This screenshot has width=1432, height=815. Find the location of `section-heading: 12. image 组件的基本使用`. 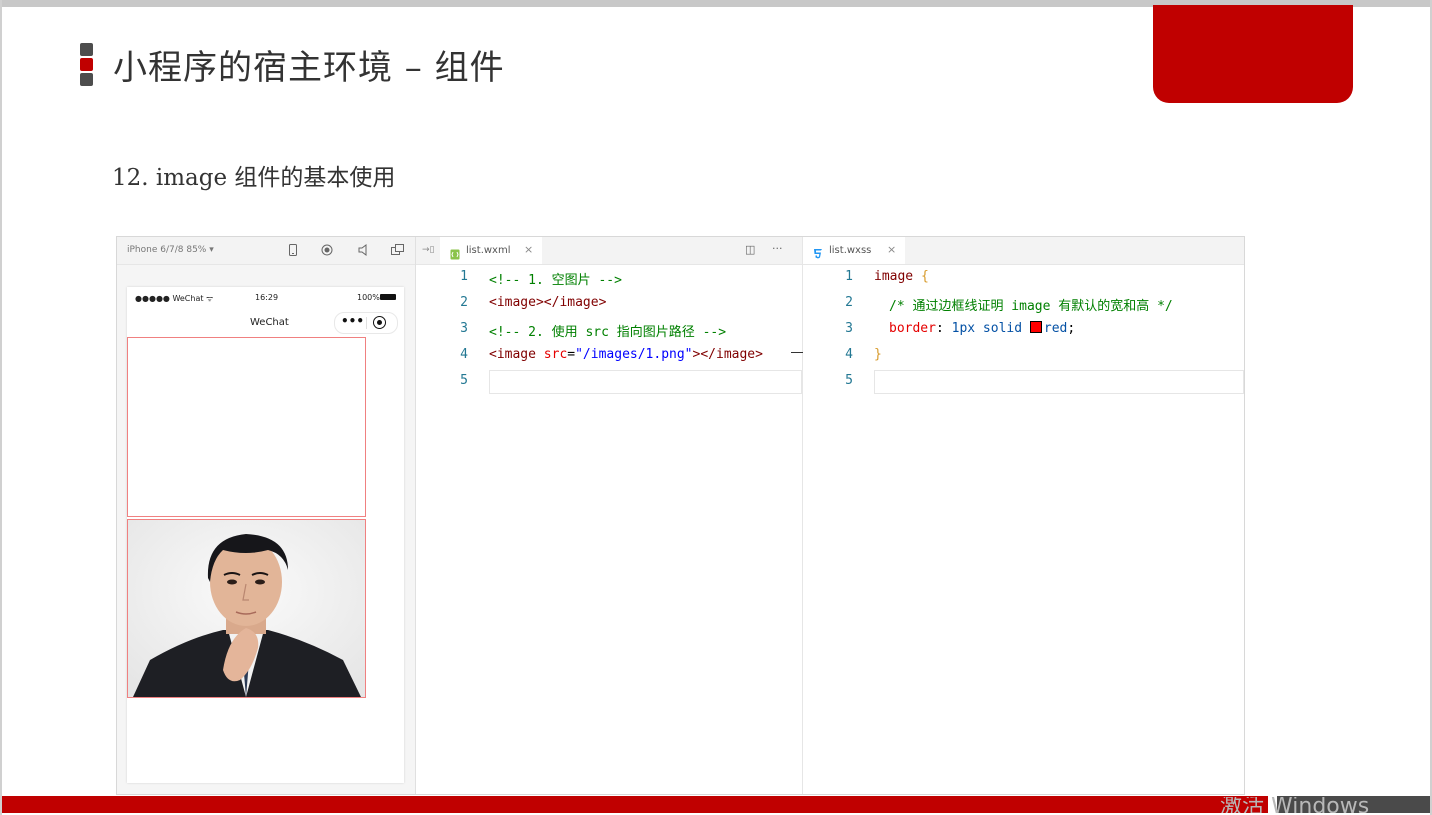

section-heading: 12. image 组件的基本使用 is located at coordinates (254, 178).